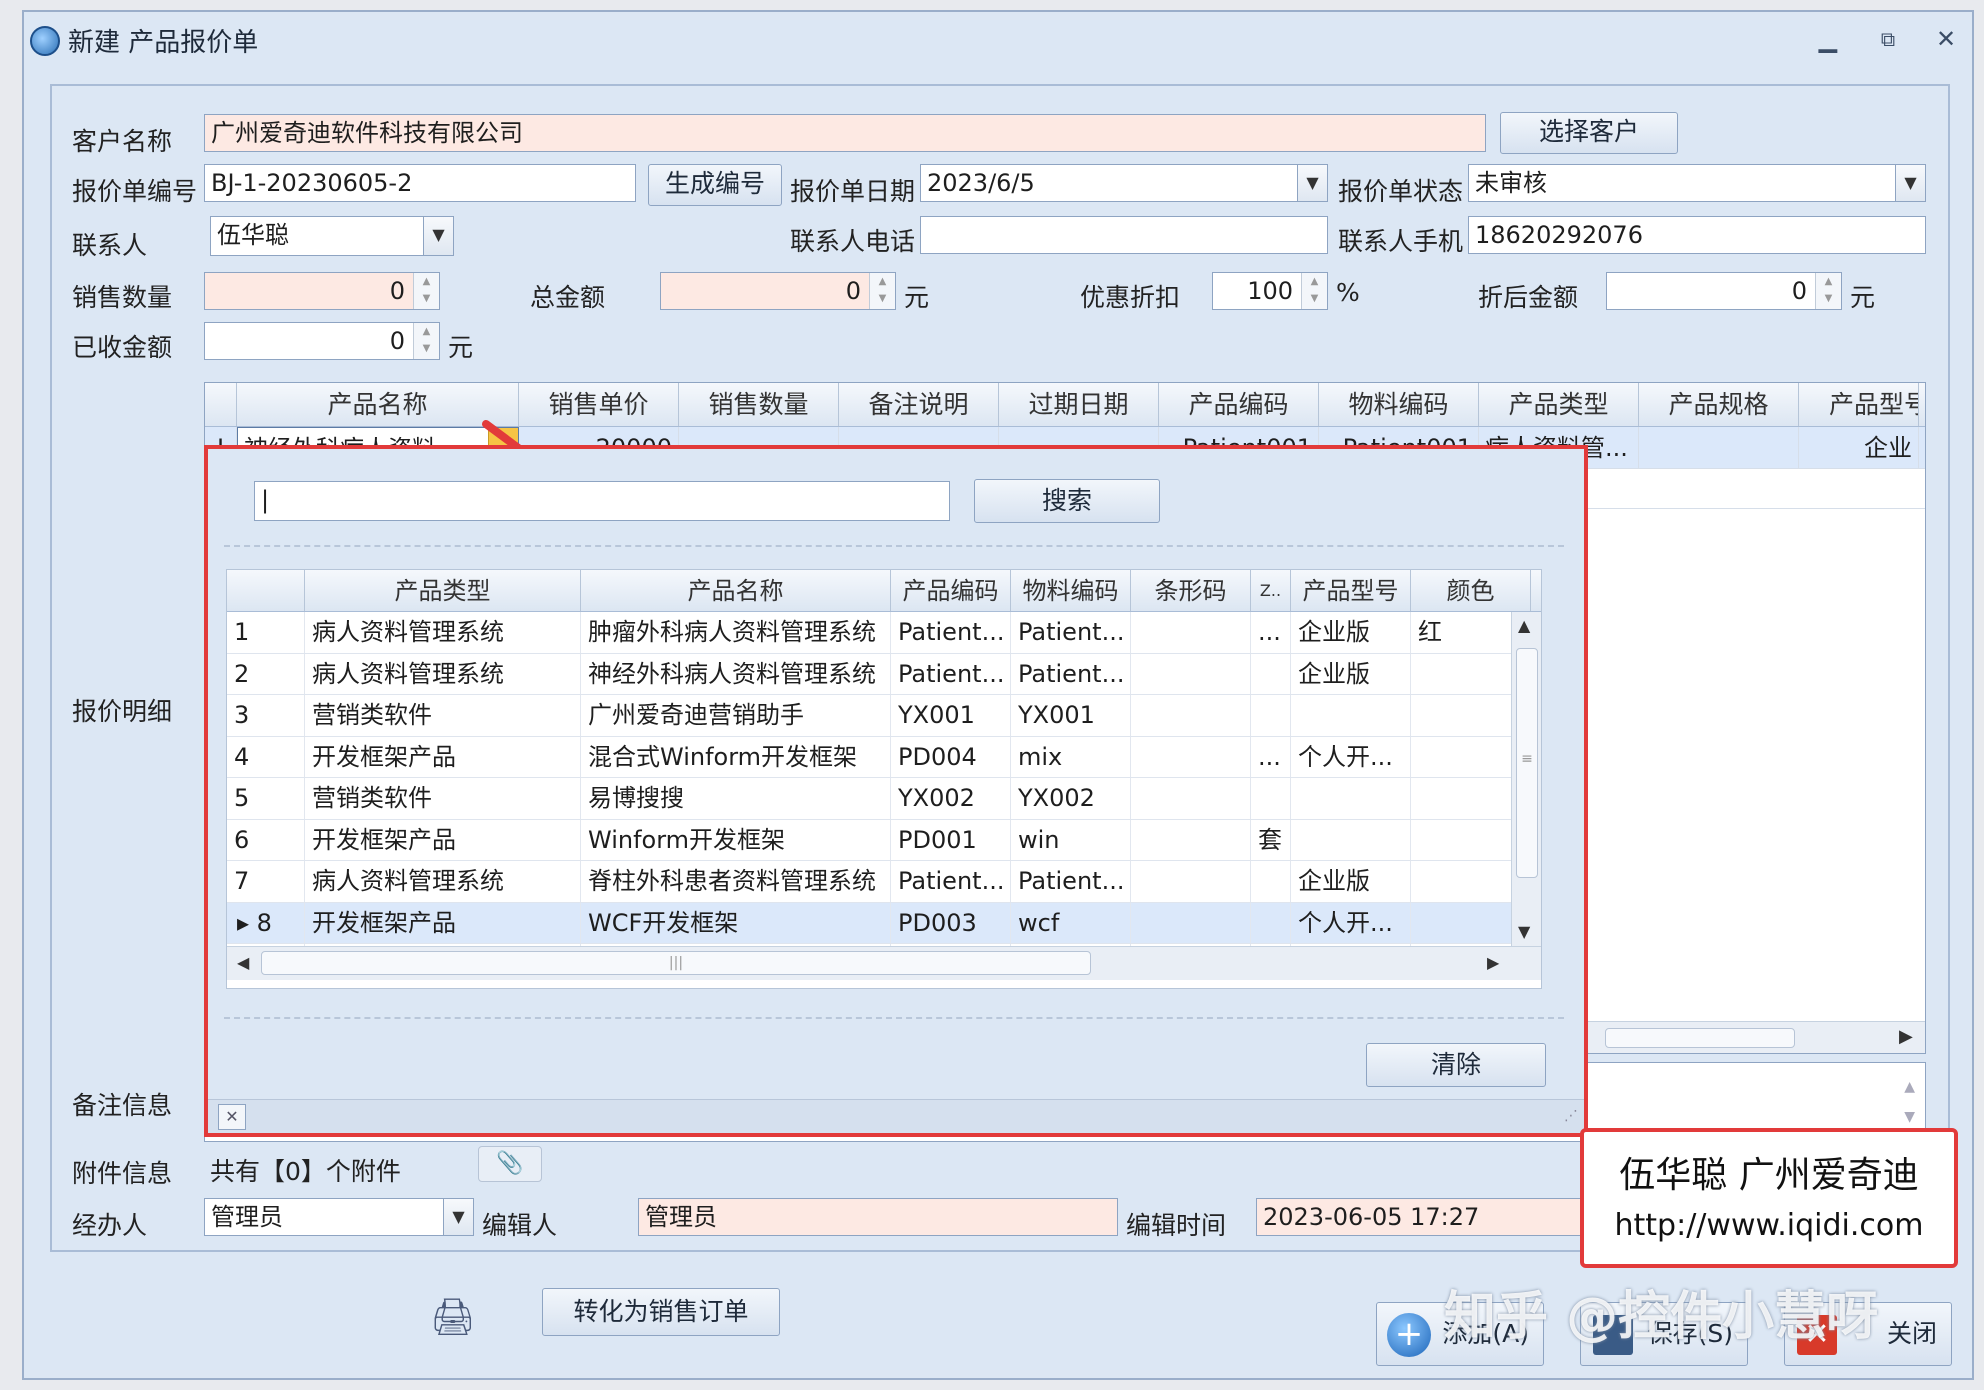 This screenshot has width=1984, height=1390. Describe the element at coordinates (1071, 798) in the screenshot. I see `table-cell: YX002` at that location.